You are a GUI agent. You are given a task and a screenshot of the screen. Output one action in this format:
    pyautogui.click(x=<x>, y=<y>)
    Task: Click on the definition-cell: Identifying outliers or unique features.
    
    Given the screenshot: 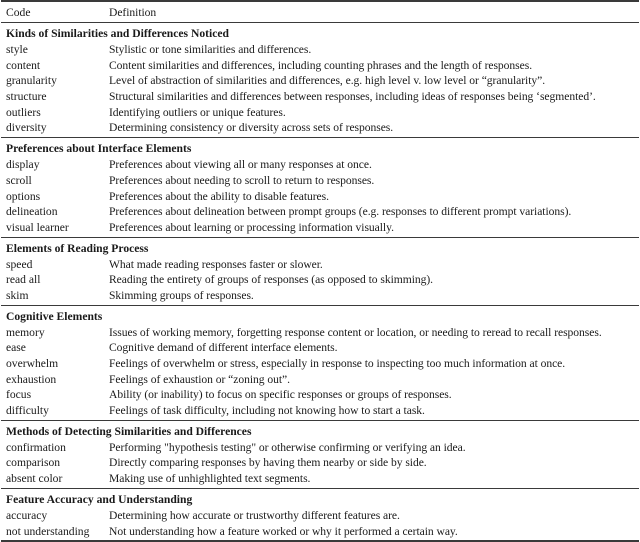 What is the action you would take?
    pyautogui.click(x=197, y=112)
    